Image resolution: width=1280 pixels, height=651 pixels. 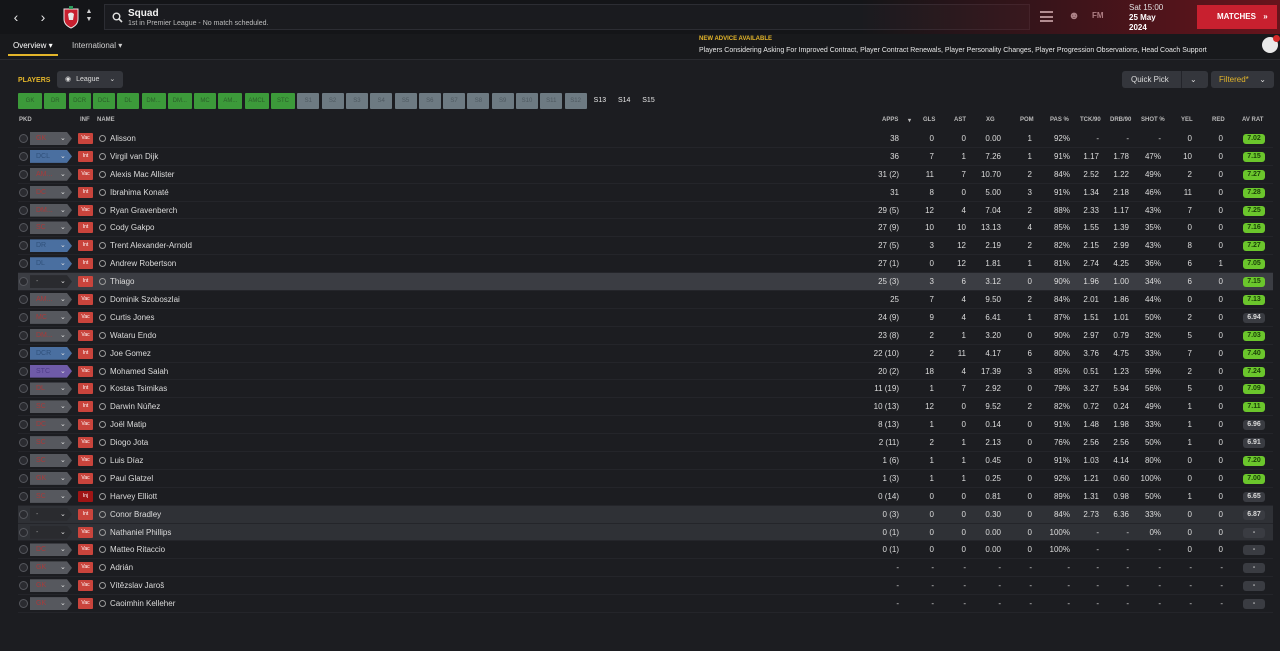 I want to click on position-chip: S6, so click(x=429, y=101).